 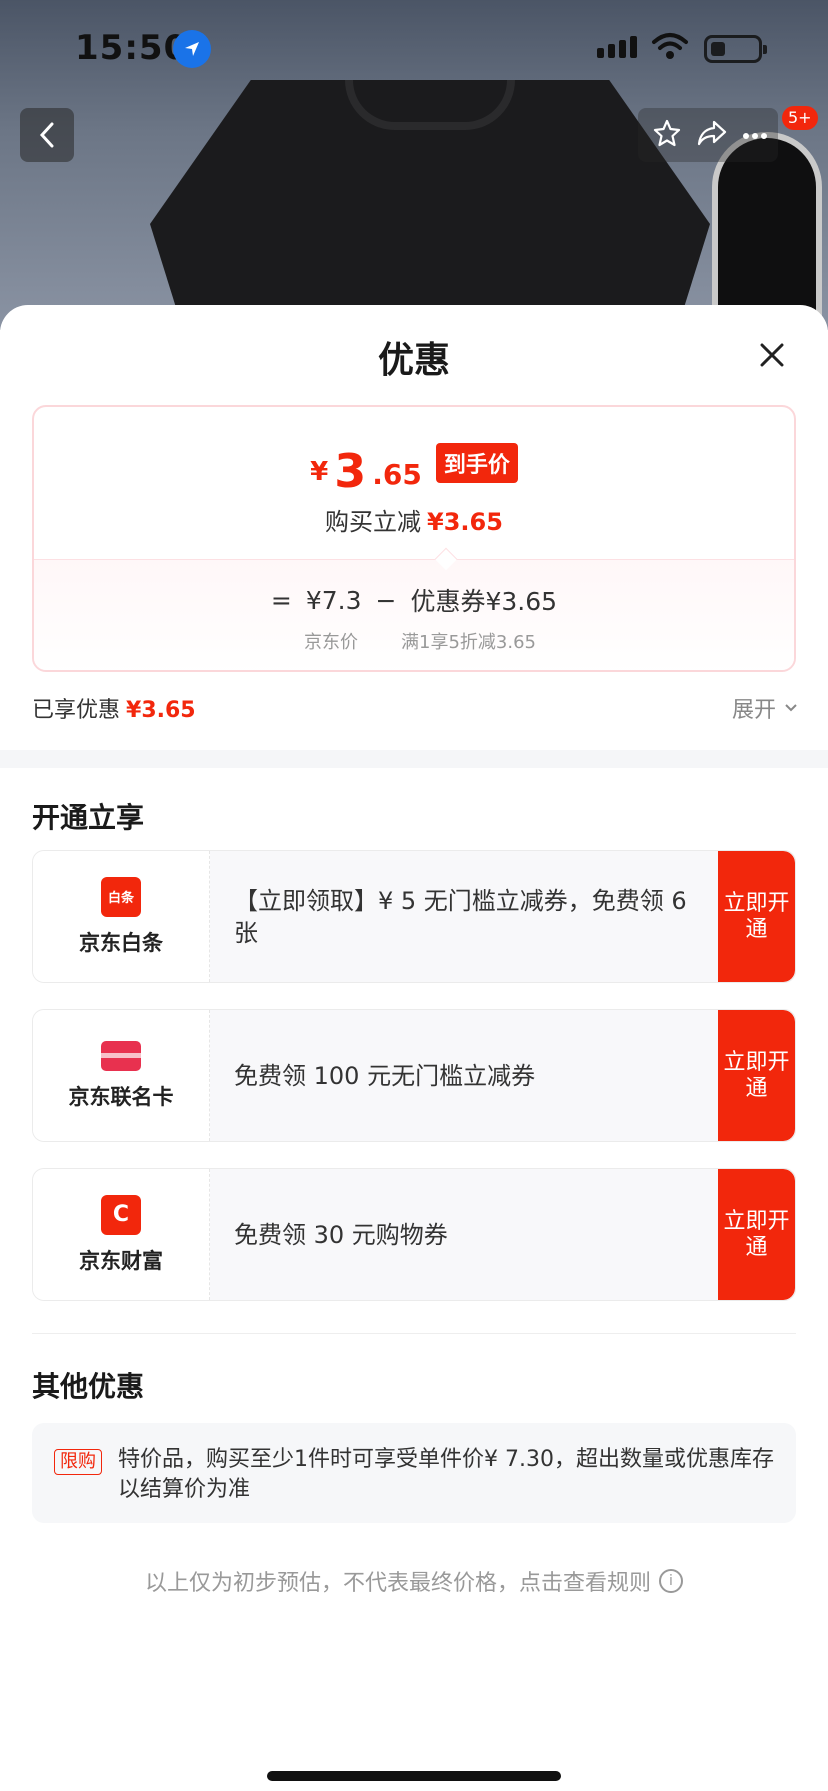 What do you see at coordinates (331, 642) in the screenshot?
I see `jd-price-caption: 京东价` at bounding box center [331, 642].